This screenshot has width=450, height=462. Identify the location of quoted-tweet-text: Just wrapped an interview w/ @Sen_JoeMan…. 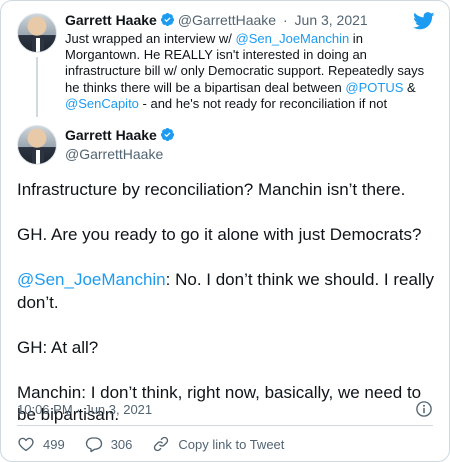
(245, 71).